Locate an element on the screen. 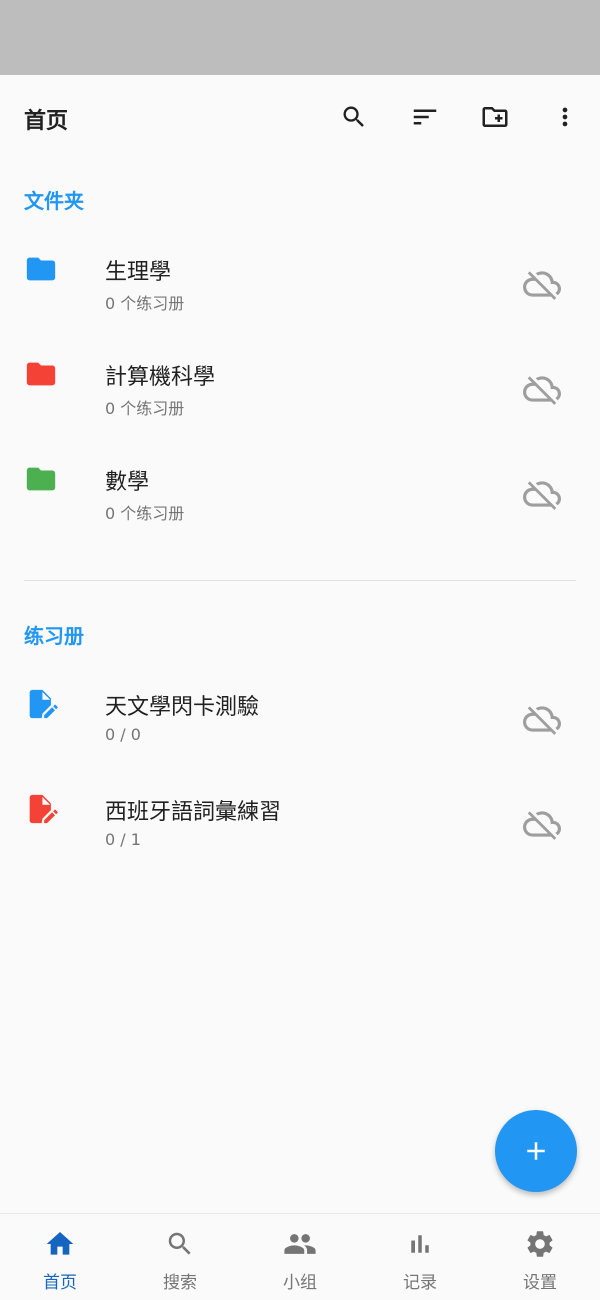  nav-item-settings: 设置 is located at coordinates (540, 1257).